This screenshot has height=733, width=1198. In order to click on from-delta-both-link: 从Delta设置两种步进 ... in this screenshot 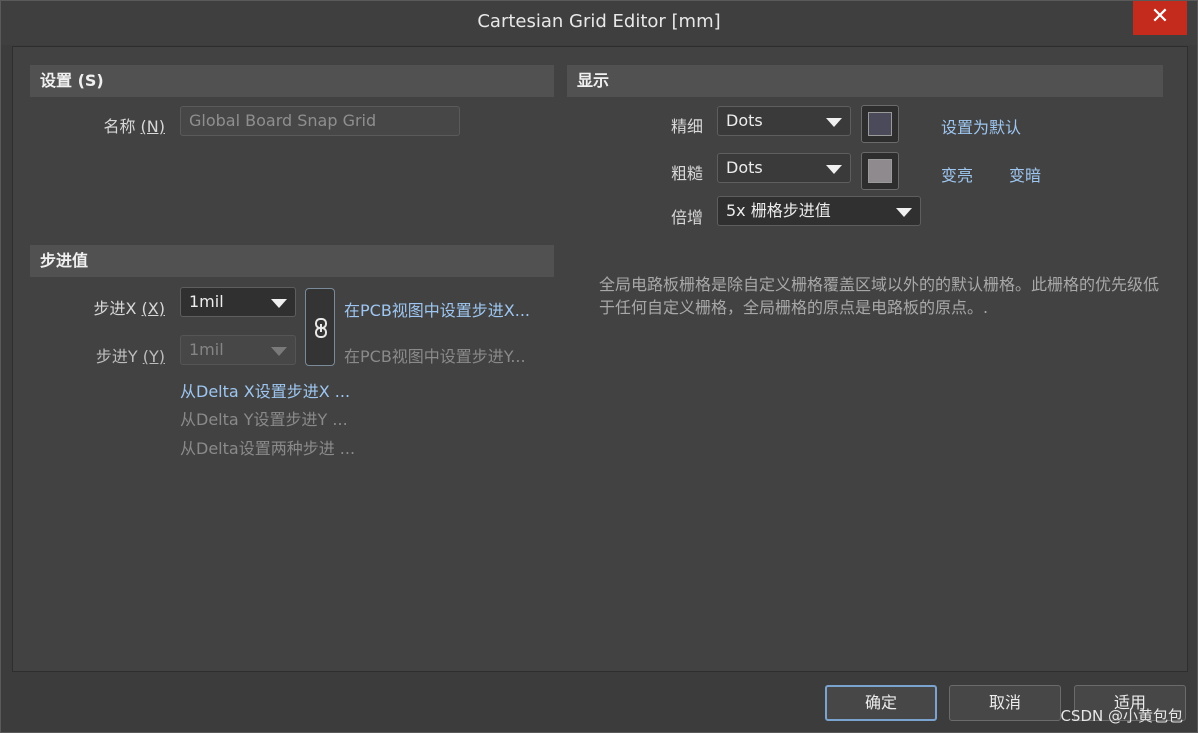, I will do `click(268, 448)`.